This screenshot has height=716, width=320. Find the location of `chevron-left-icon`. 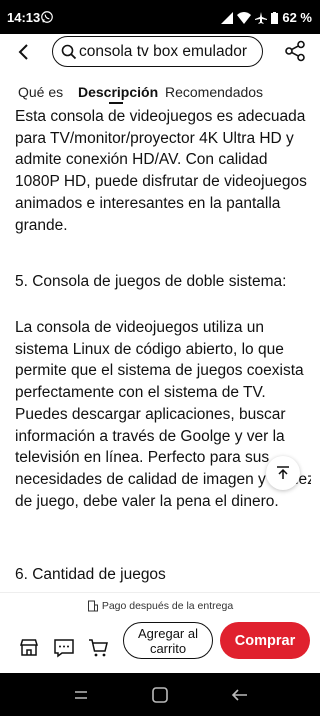

chevron-left-icon is located at coordinates (23, 52).